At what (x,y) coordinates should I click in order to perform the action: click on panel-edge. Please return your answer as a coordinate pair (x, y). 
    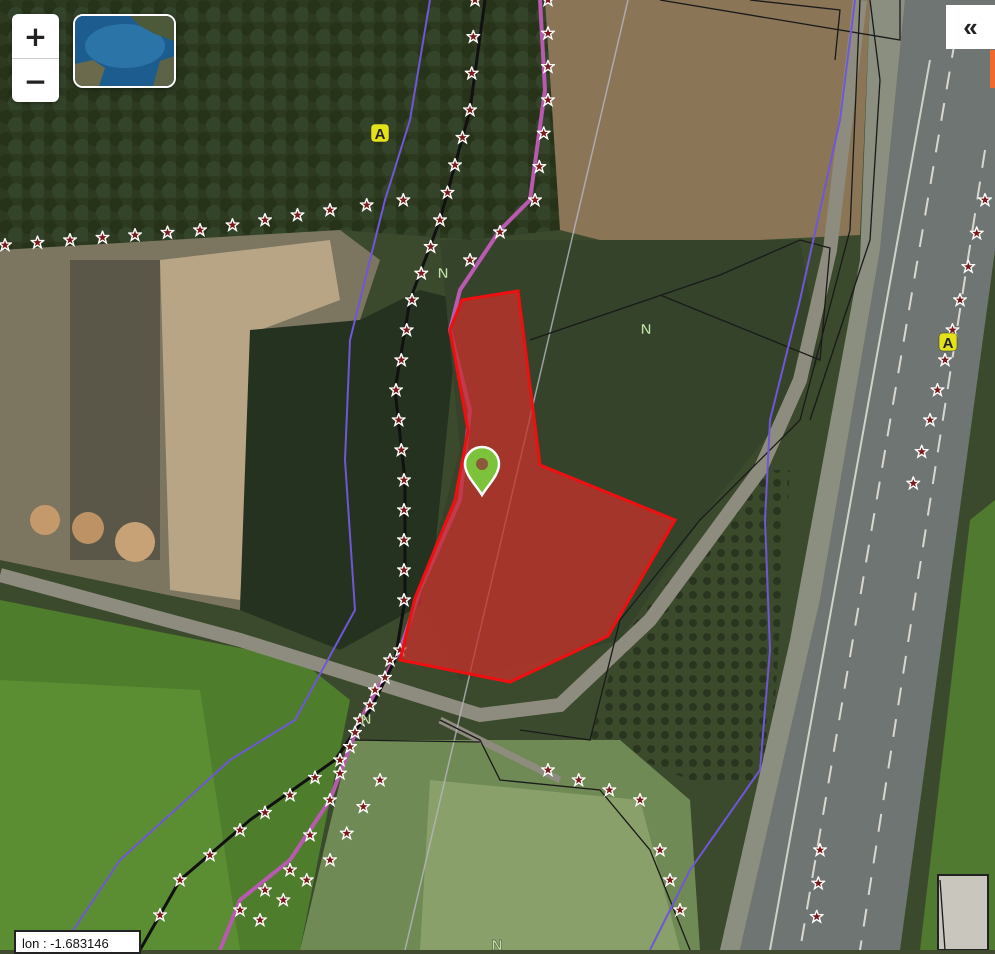
    Looking at the image, I should click on (992, 69).